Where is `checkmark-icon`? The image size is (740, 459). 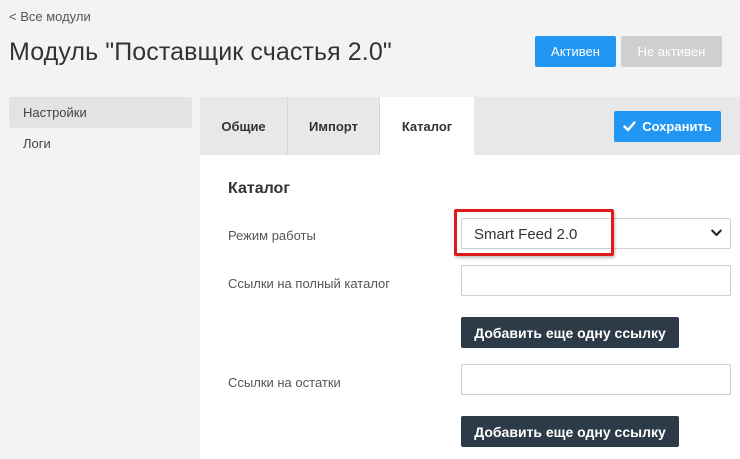
checkmark-icon is located at coordinates (629, 126).